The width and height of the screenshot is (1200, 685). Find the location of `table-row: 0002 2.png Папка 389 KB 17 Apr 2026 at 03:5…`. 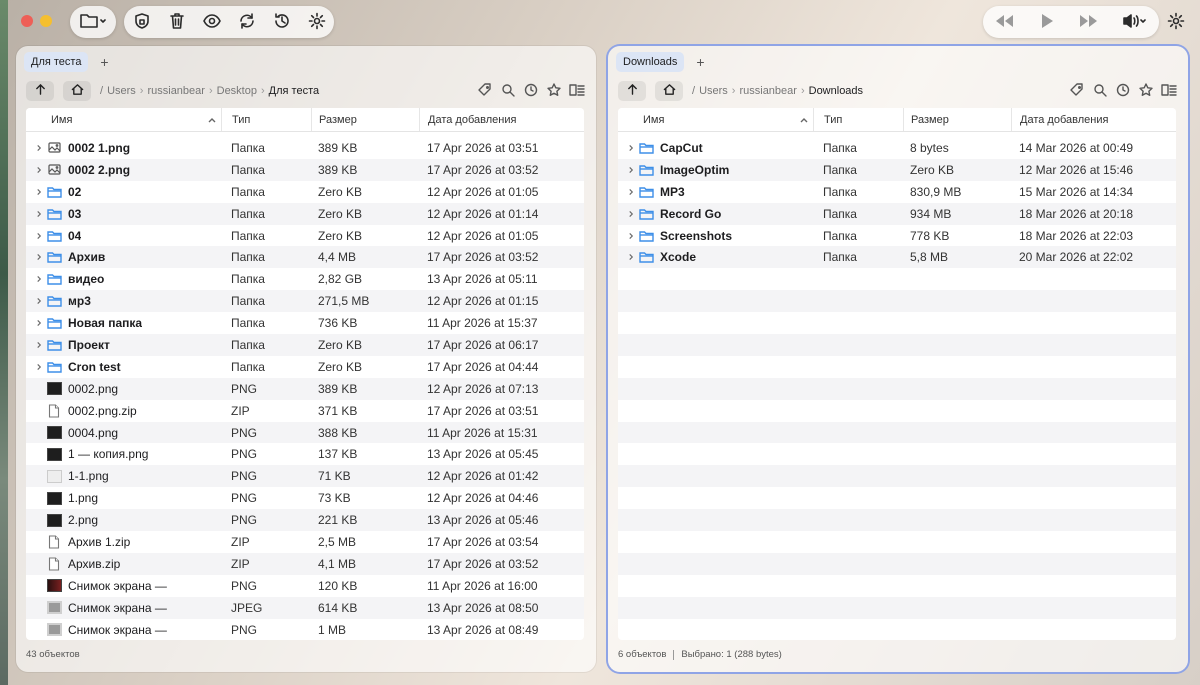

table-row: 0002 2.png Папка 389 KB 17 Apr 2026 at 03:5… is located at coordinates (305, 169).